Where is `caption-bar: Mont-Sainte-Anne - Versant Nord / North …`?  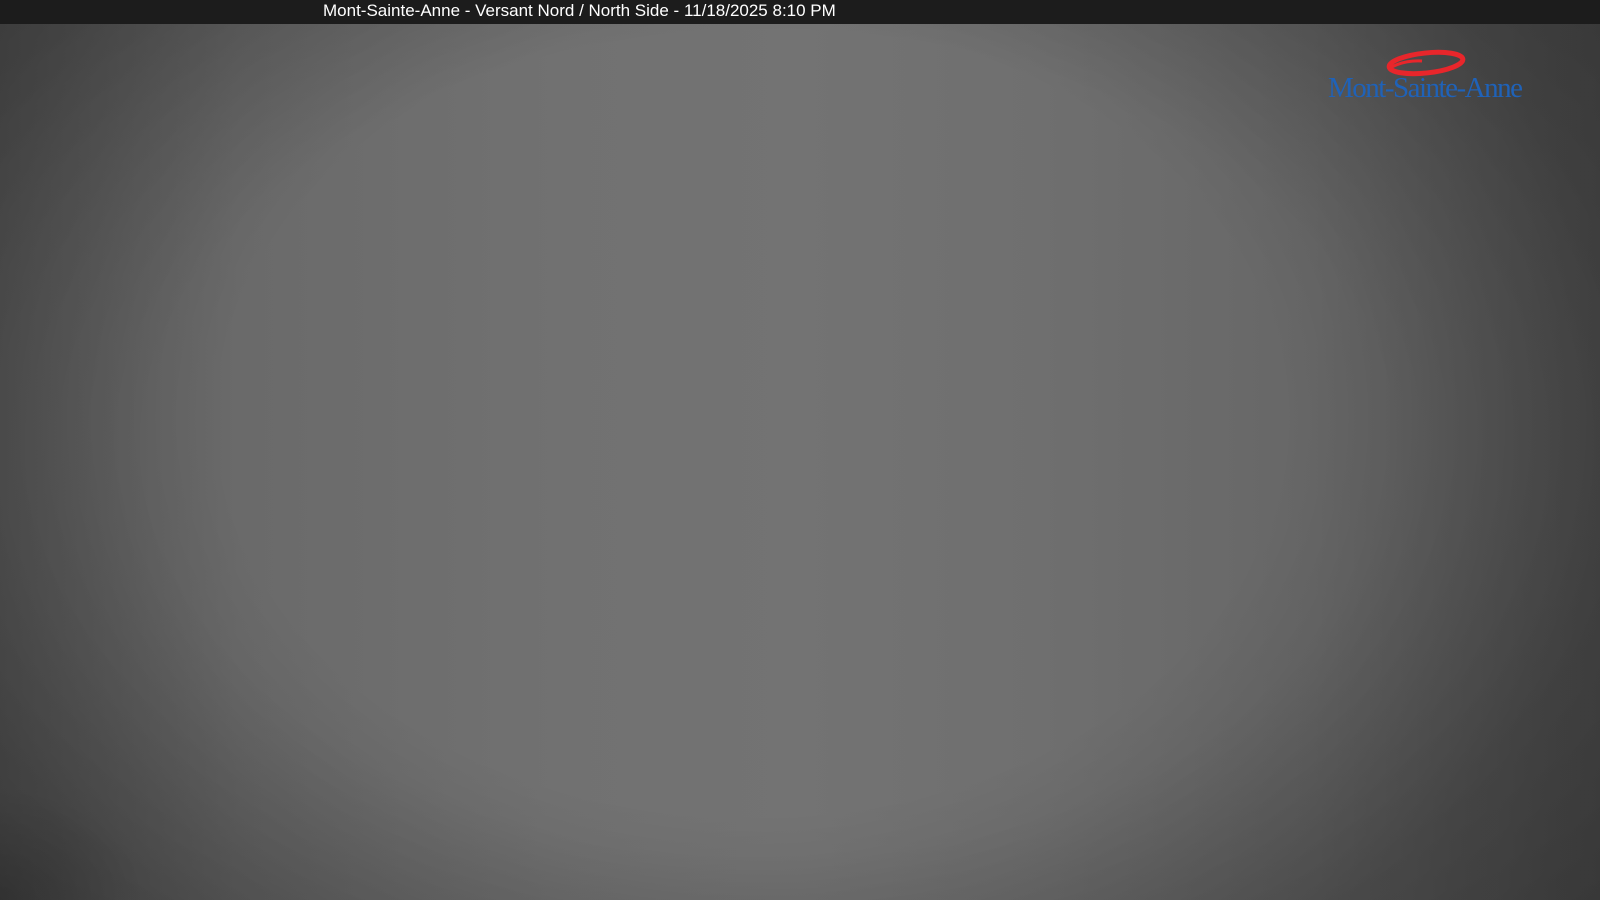 caption-bar: Mont-Sainte-Anne - Versant Nord / North … is located at coordinates (800, 12).